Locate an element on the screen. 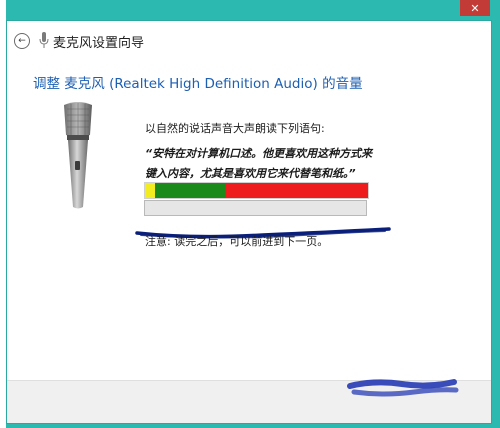  window-title: 麦克风设置向导 is located at coordinates (99, 43).